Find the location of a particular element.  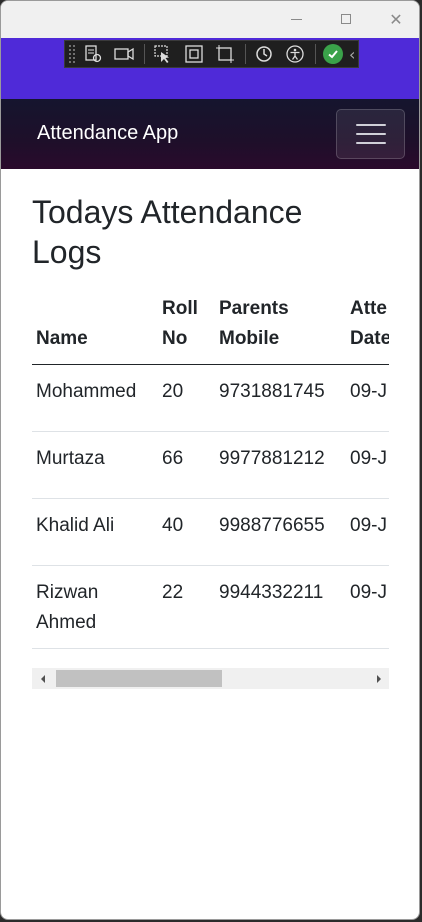

header-name: Name is located at coordinates (95, 329).